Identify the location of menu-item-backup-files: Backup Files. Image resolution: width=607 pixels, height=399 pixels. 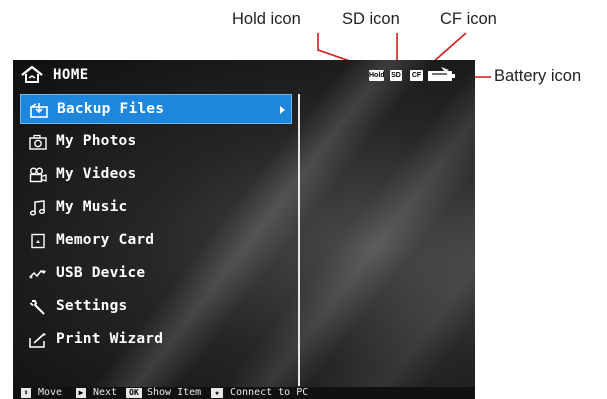
(156, 109).